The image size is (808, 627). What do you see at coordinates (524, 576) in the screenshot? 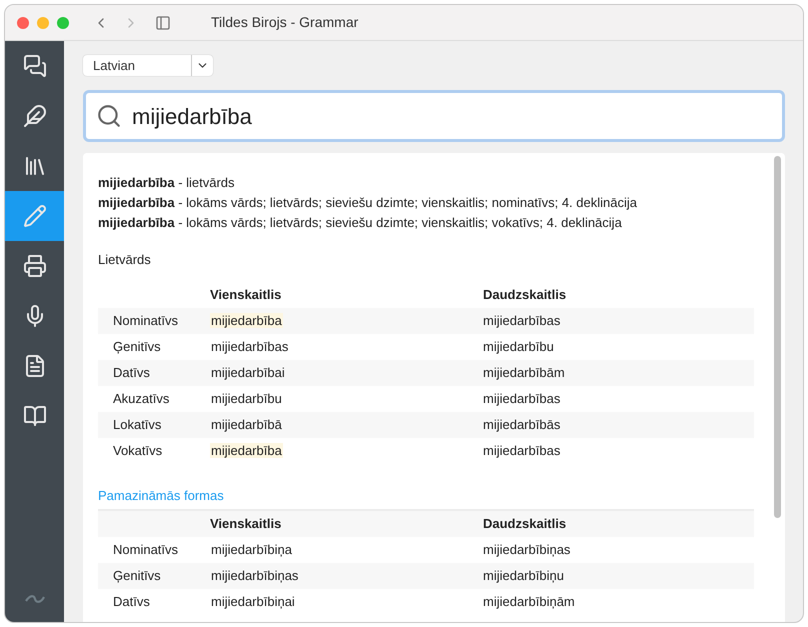
I see `table-cell-text: mijiedarbībiņu` at bounding box center [524, 576].